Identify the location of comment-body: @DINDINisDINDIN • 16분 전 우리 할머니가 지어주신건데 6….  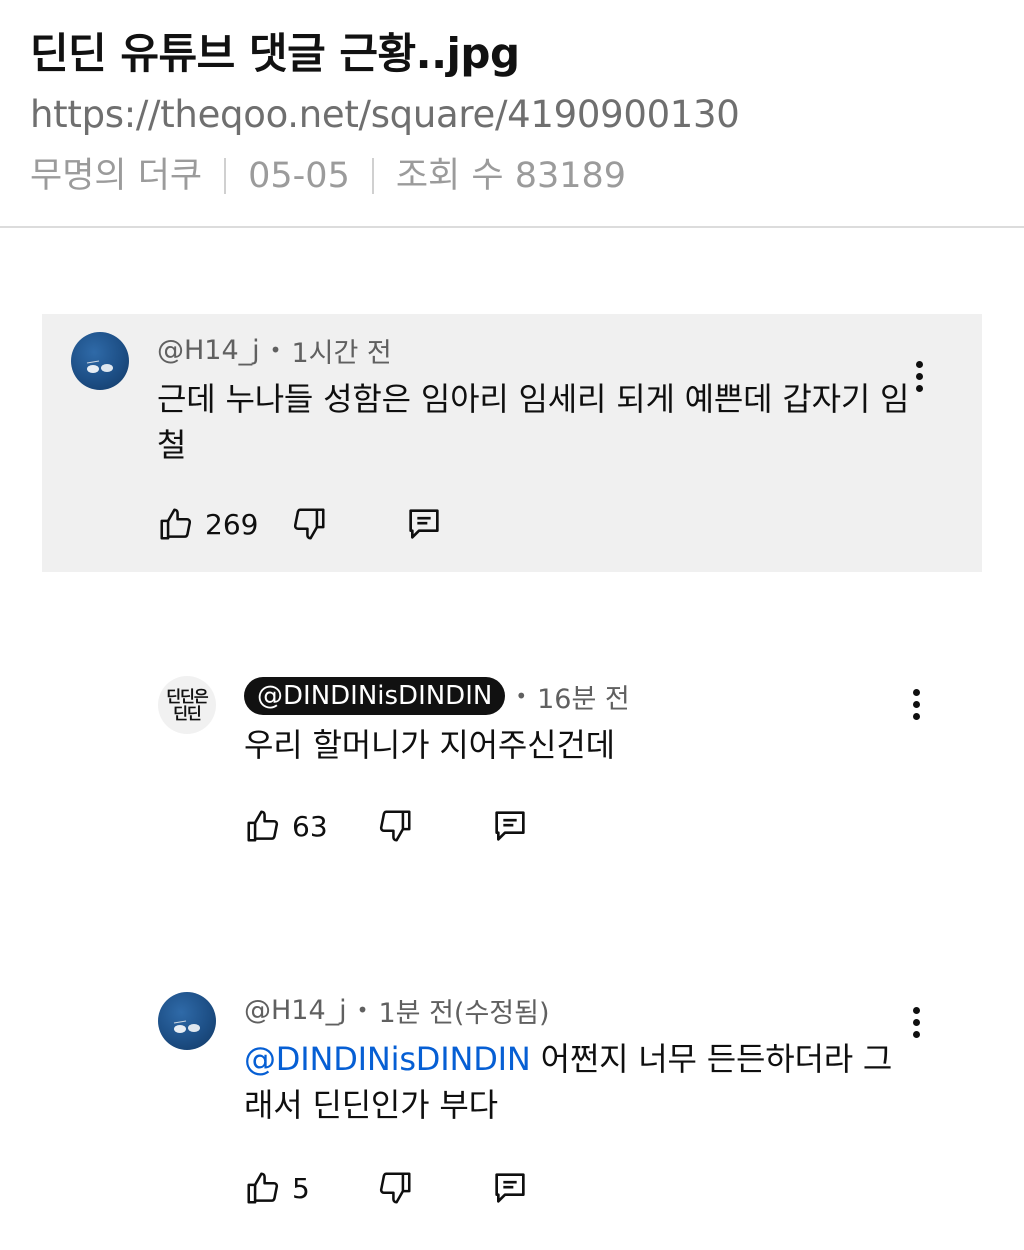
(591, 766).